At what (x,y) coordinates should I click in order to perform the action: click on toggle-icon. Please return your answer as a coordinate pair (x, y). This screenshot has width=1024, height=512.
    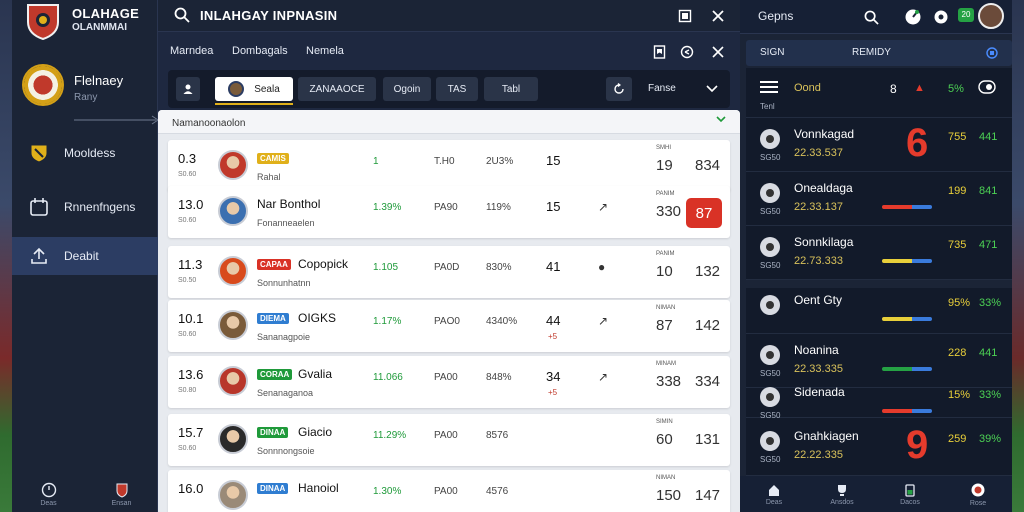
    Looking at the image, I should click on (987, 87).